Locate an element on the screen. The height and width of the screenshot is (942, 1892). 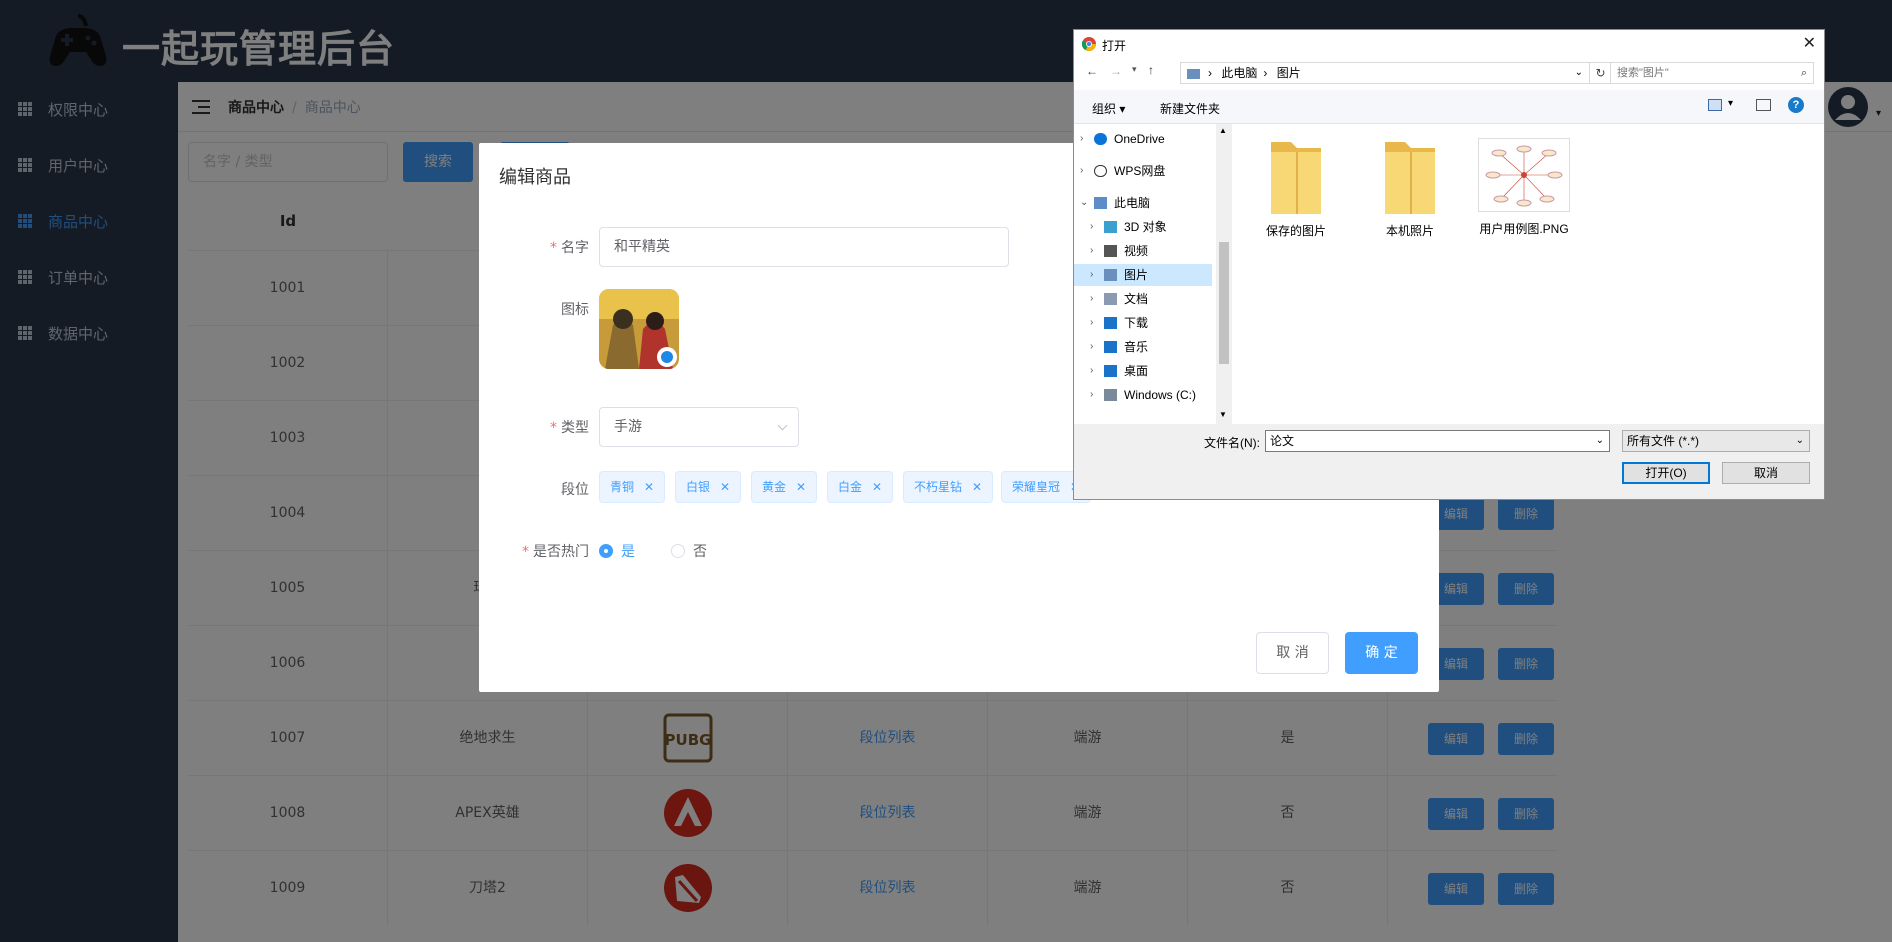
tree-item: › 音乐 is located at coordinates (1143, 347).